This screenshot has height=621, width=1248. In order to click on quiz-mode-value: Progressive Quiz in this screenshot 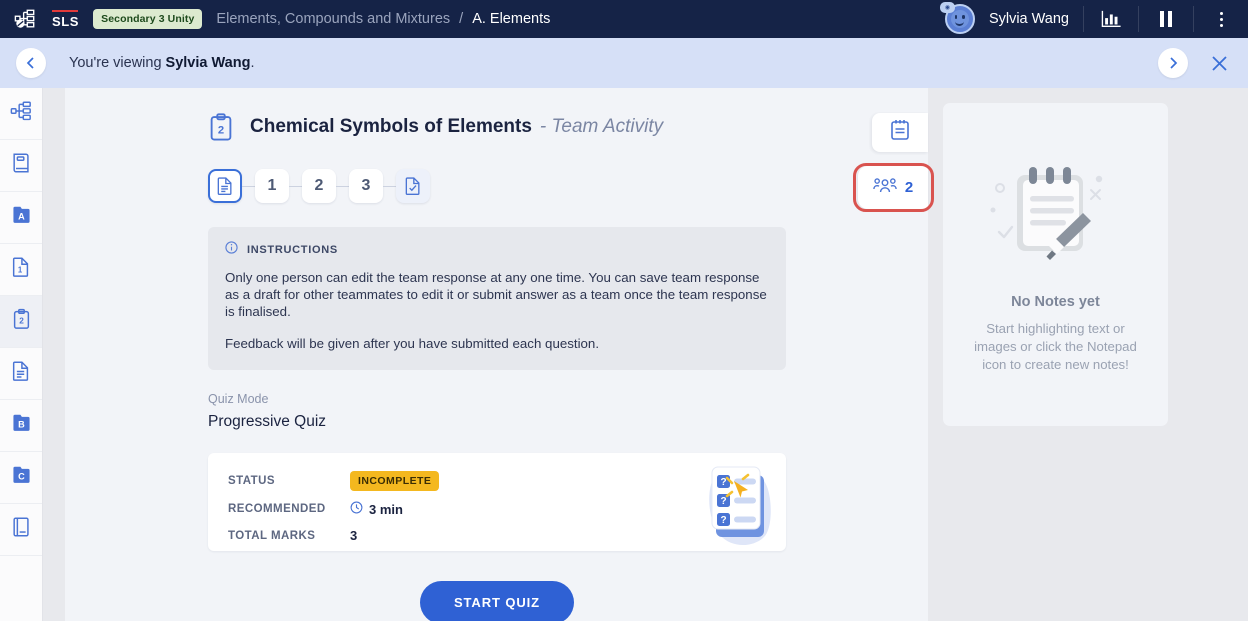, I will do `click(267, 421)`.